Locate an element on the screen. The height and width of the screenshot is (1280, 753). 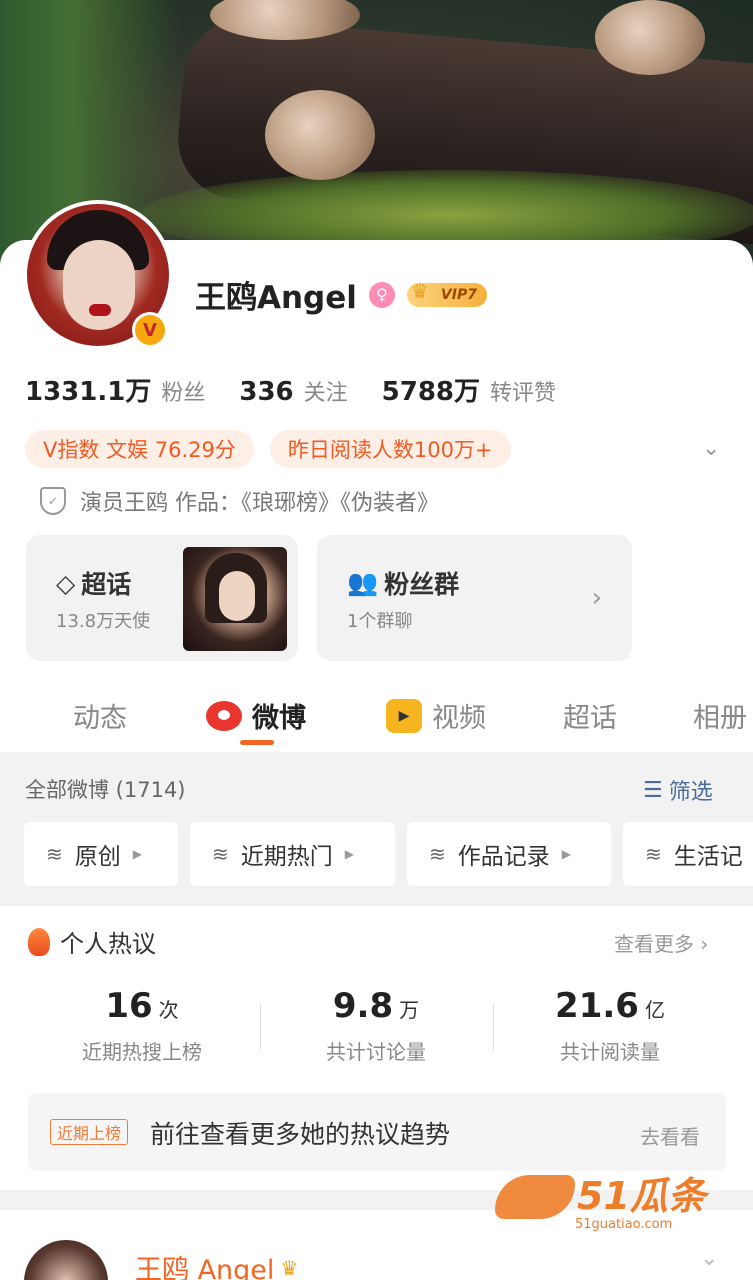
metric-num: 9.8 is located at coordinates (363, 1006).